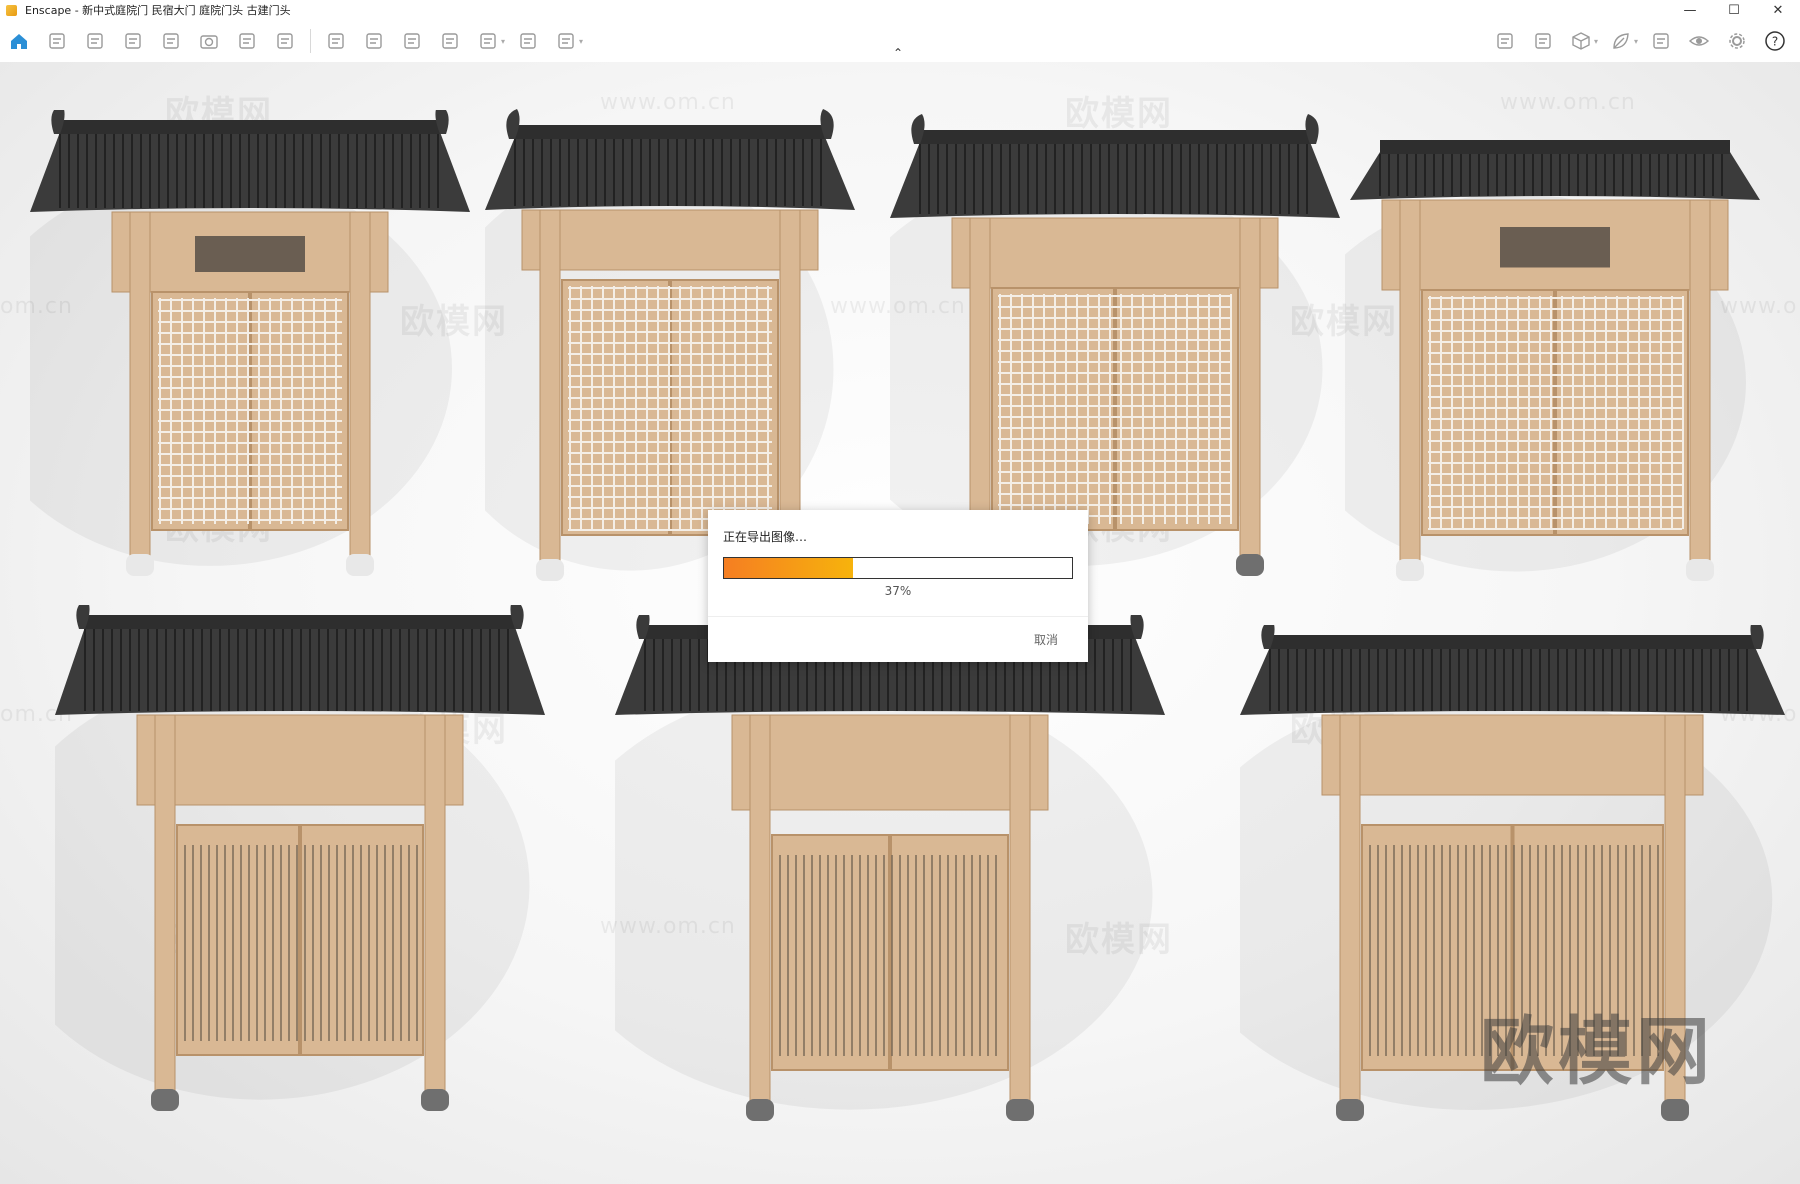  What do you see at coordinates (1597, 1052) in the screenshot?
I see `watermark-large: 欧模网` at bounding box center [1597, 1052].